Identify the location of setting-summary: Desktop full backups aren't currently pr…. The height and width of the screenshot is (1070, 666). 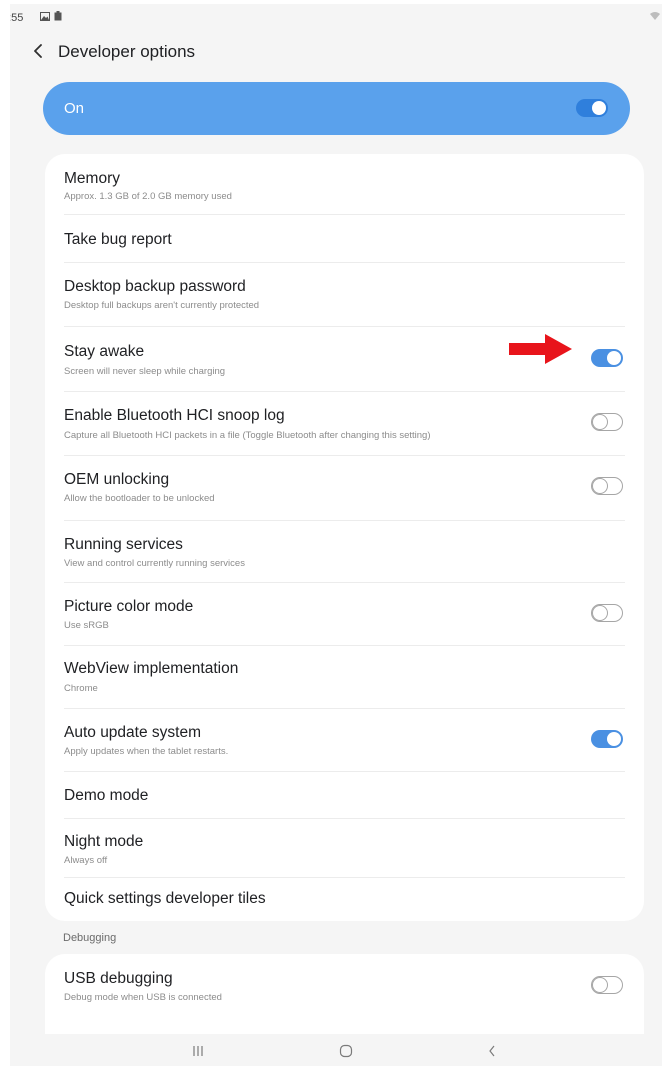
(162, 305).